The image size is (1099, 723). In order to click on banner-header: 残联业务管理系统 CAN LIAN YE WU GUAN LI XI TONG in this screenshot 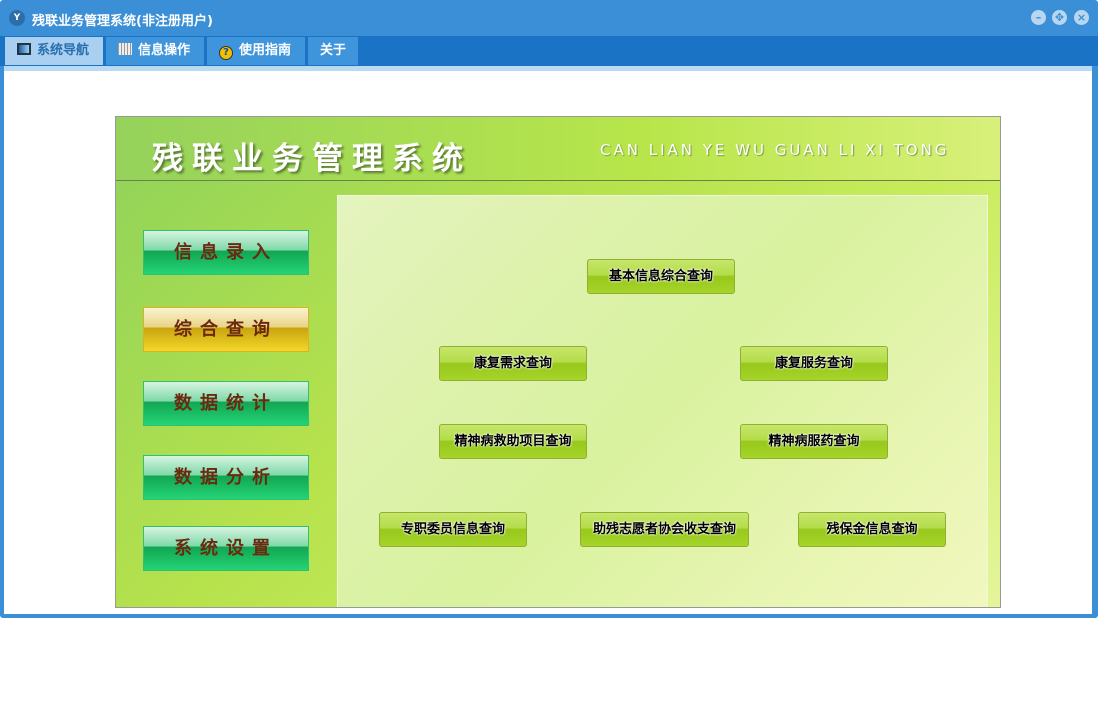, I will do `click(558, 149)`.